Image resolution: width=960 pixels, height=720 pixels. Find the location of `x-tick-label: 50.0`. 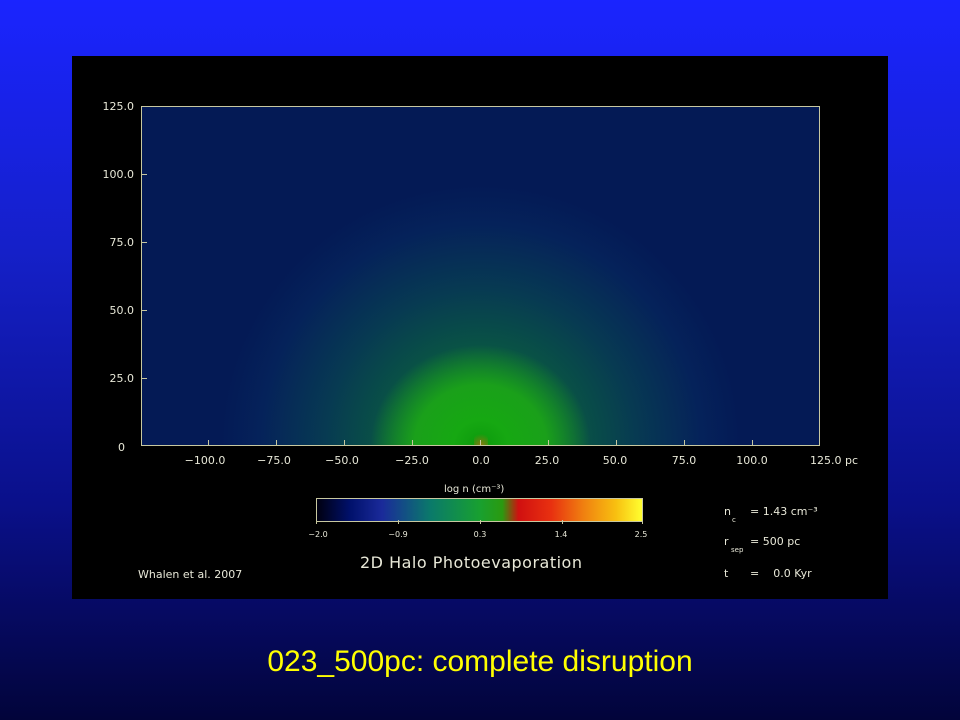

x-tick-label: 50.0 is located at coordinates (615, 460).